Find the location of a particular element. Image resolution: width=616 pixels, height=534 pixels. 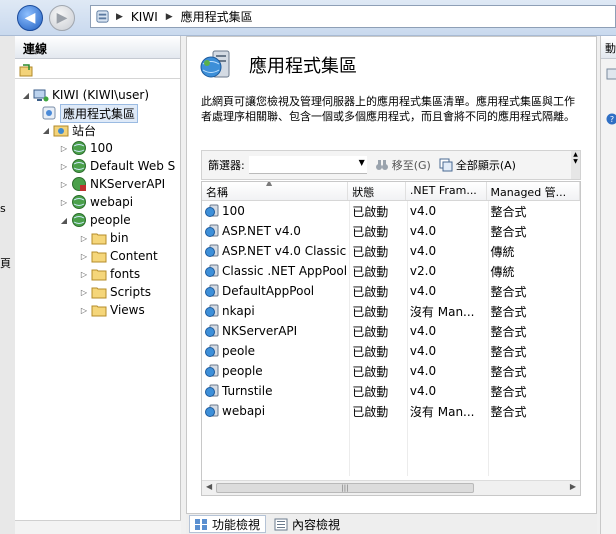

tree-node-folder-fonts: ▷ fonts is located at coordinates (109, 274).